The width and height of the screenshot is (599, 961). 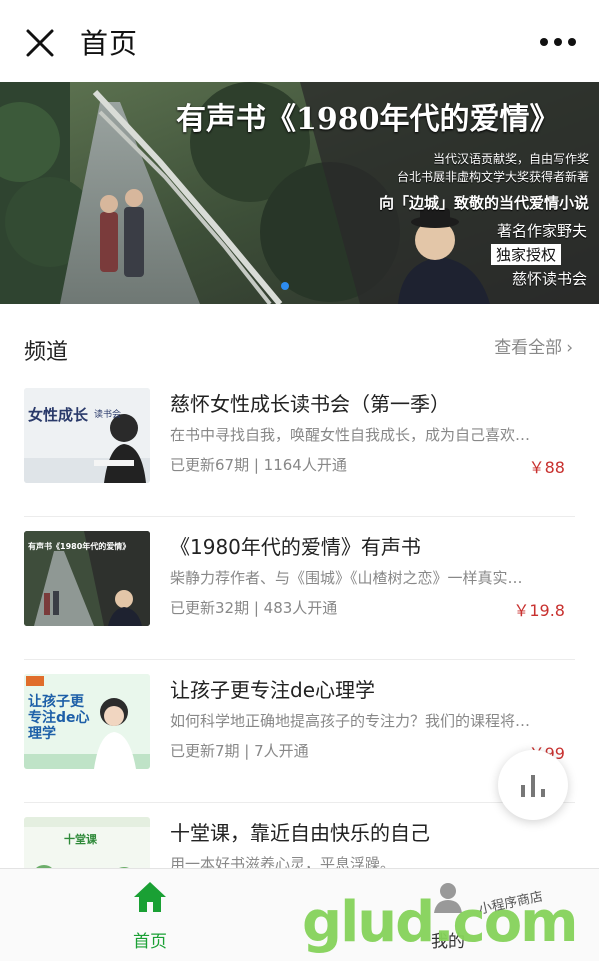 What do you see at coordinates (368, 119) in the screenshot?
I see `banner-title: 有声书《1980年代的爱情》` at bounding box center [368, 119].